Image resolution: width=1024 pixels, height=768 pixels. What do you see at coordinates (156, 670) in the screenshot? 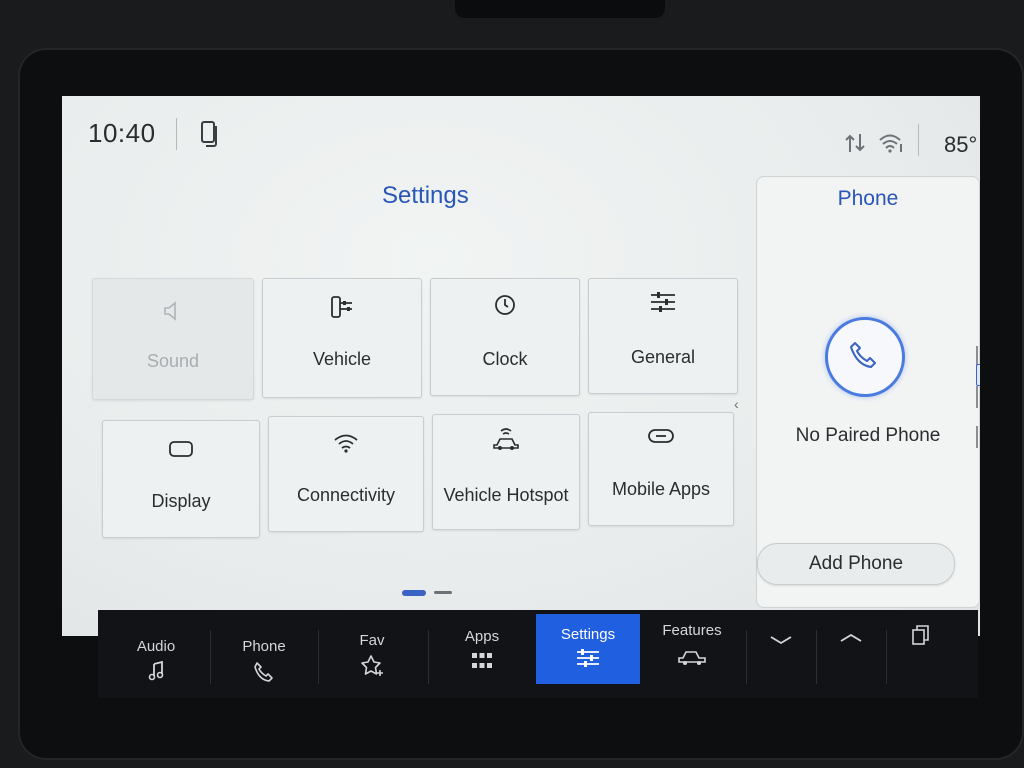
I see `music-note-icon` at bounding box center [156, 670].